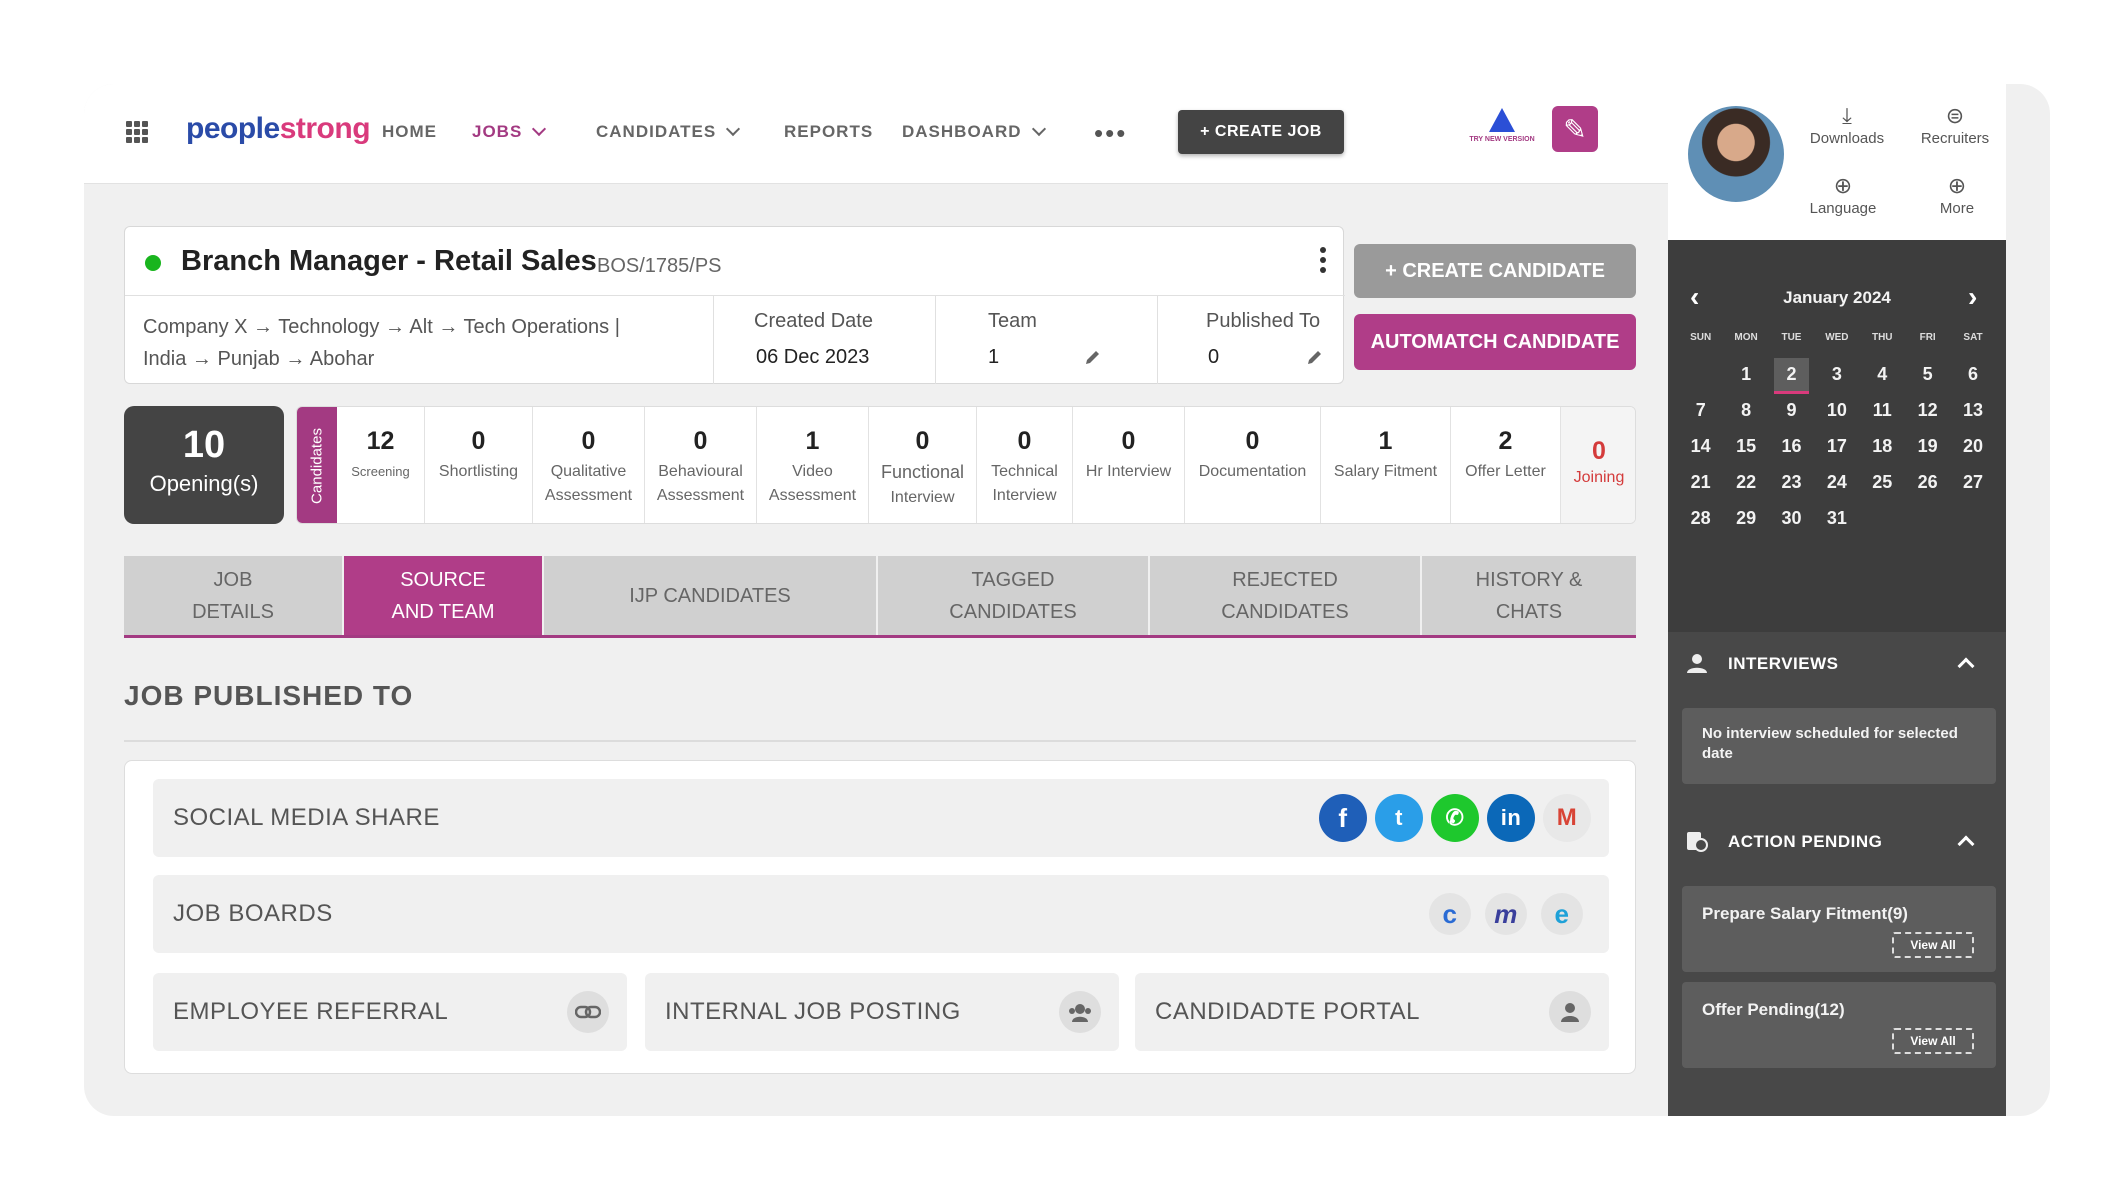  What do you see at coordinates (1882, 376) in the screenshot?
I see `calendar-day: 4` at bounding box center [1882, 376].